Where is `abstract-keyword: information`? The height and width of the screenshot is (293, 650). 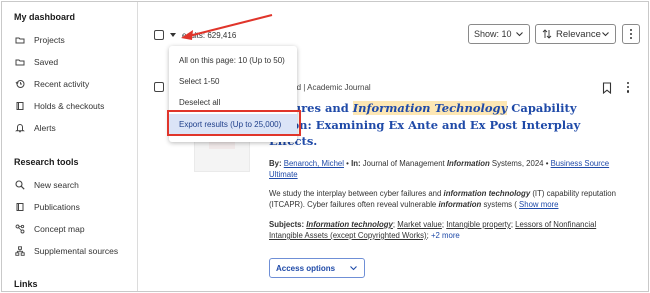
abstract-keyword: information is located at coordinates (460, 204).